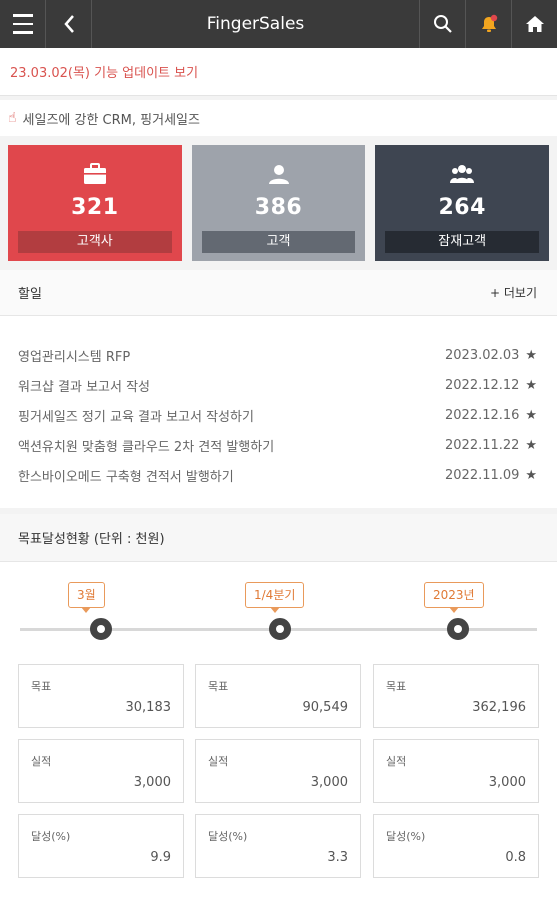 The width and height of the screenshot is (557, 900). Describe the element at coordinates (456, 771) in the screenshot. I see `goal-actual-year: 실적 3,000` at that location.